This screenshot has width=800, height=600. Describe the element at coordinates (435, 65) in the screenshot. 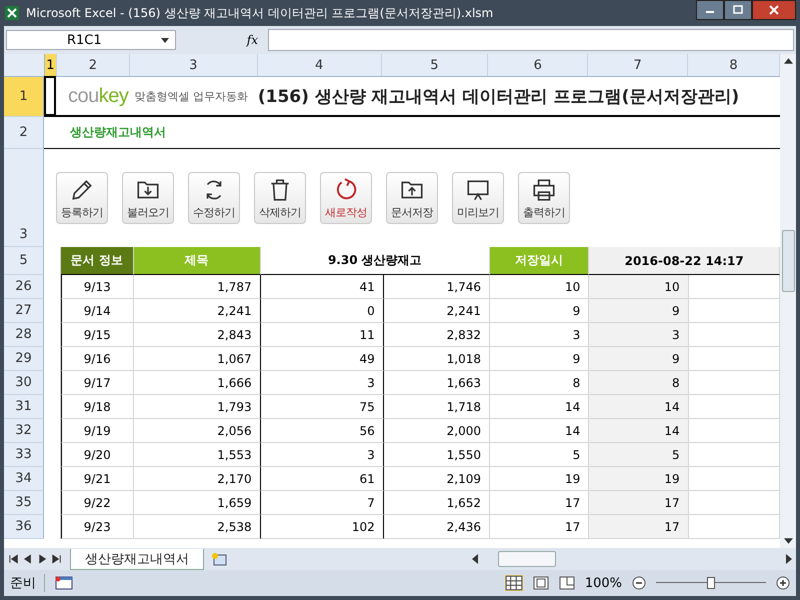

I see `column-header: 5` at that location.